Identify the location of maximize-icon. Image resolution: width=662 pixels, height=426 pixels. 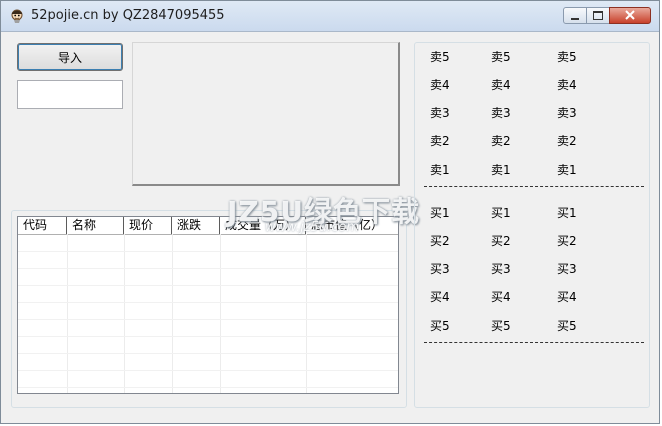
(598, 15).